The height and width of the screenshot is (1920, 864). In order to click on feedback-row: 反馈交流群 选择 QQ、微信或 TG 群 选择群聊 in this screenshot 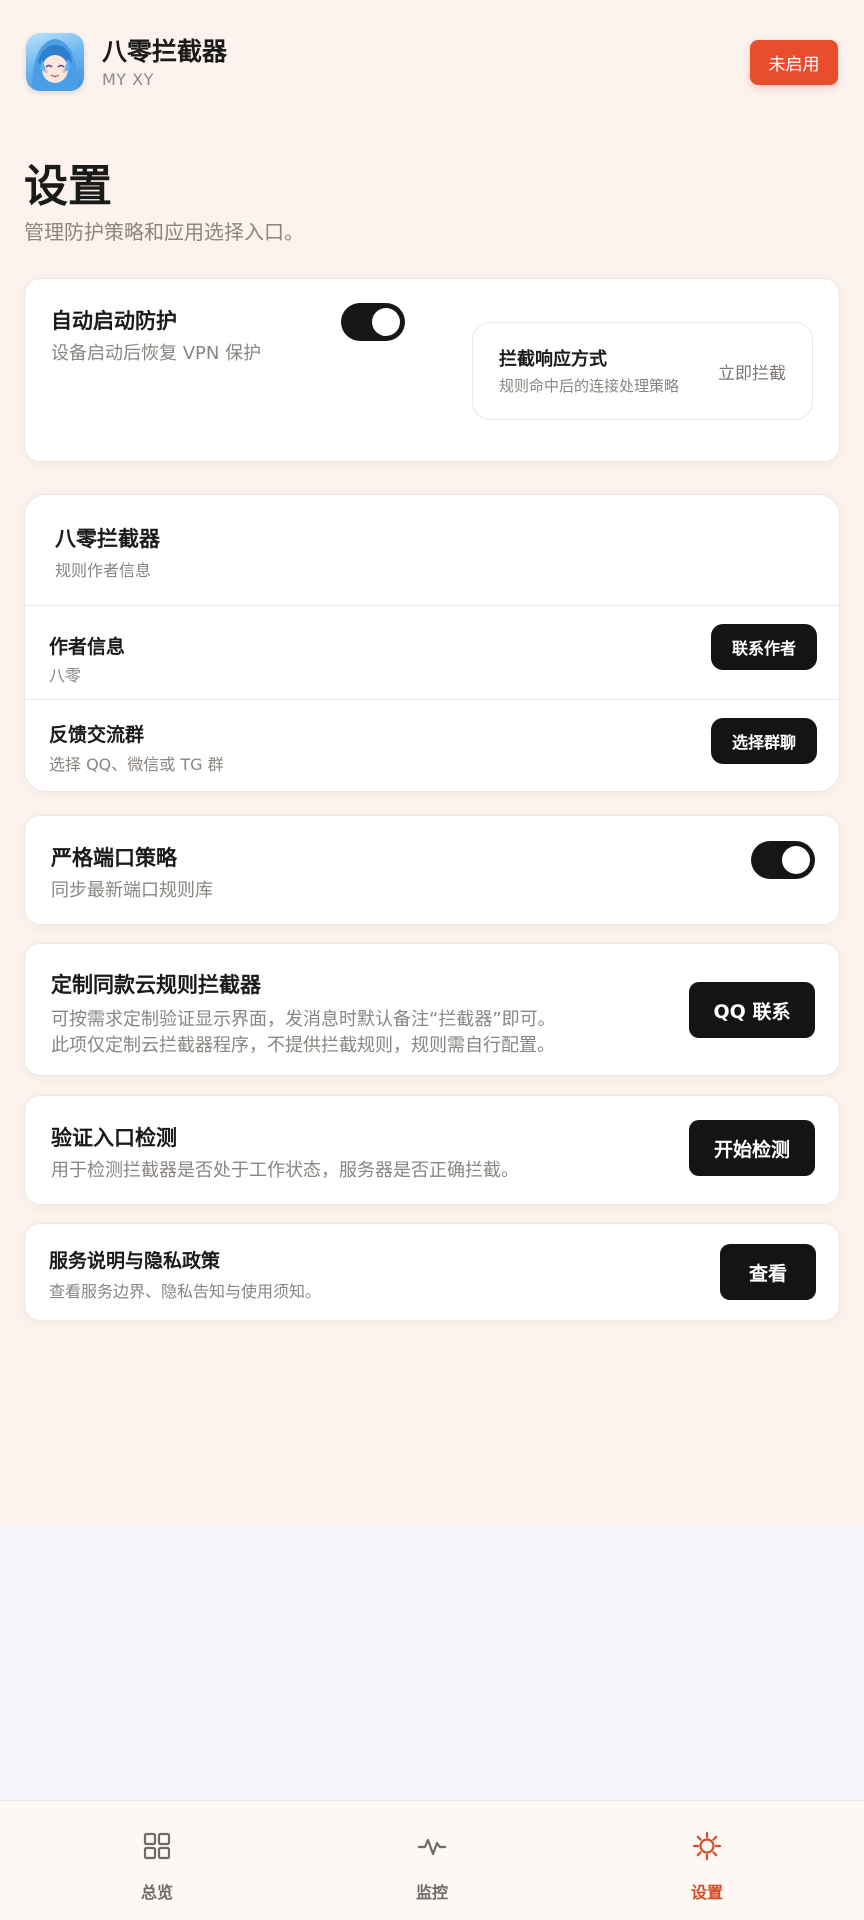, I will do `click(433, 746)`.